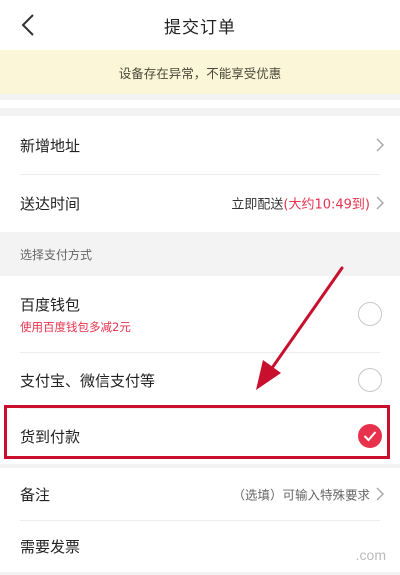 This screenshot has height=575, width=400. Describe the element at coordinates (50, 546) in the screenshot. I see `invoice-label: 需要发票` at that location.